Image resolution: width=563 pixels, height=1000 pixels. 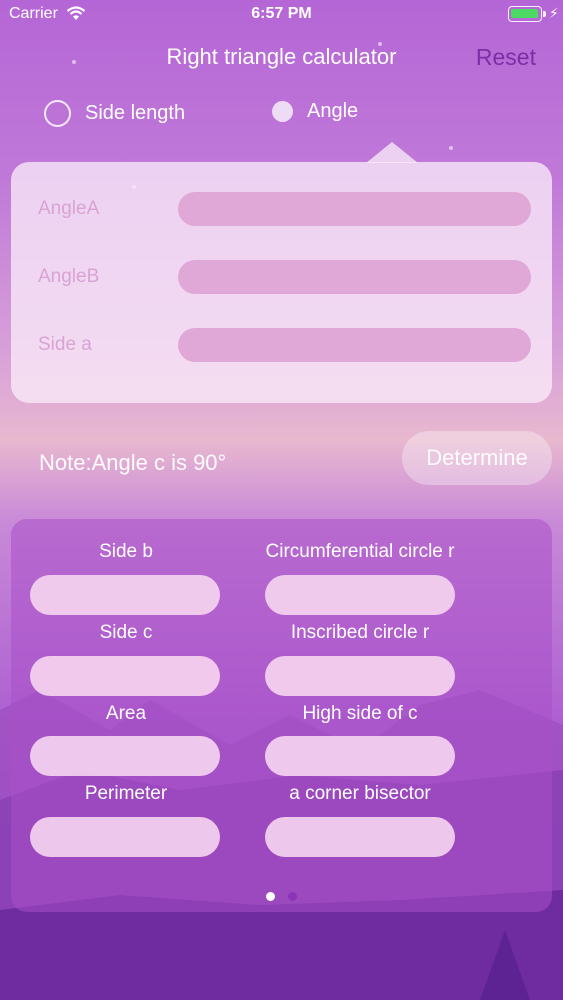 I want to click on corner-bisector-output, so click(x=360, y=837).